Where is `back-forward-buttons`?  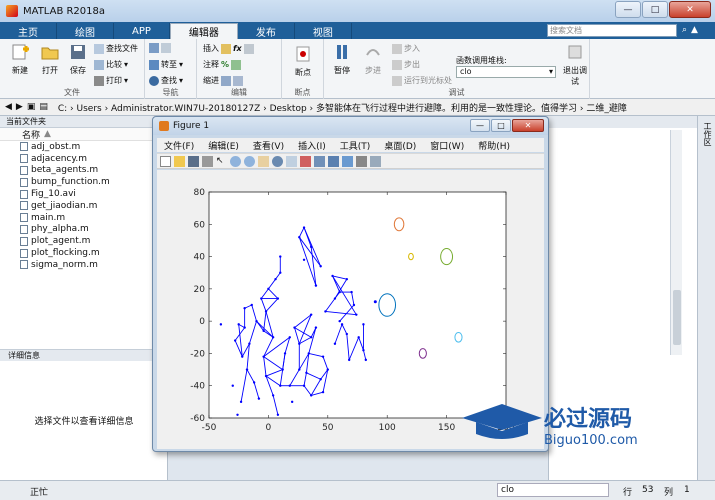 back-forward-buttons is located at coordinates (160, 48).